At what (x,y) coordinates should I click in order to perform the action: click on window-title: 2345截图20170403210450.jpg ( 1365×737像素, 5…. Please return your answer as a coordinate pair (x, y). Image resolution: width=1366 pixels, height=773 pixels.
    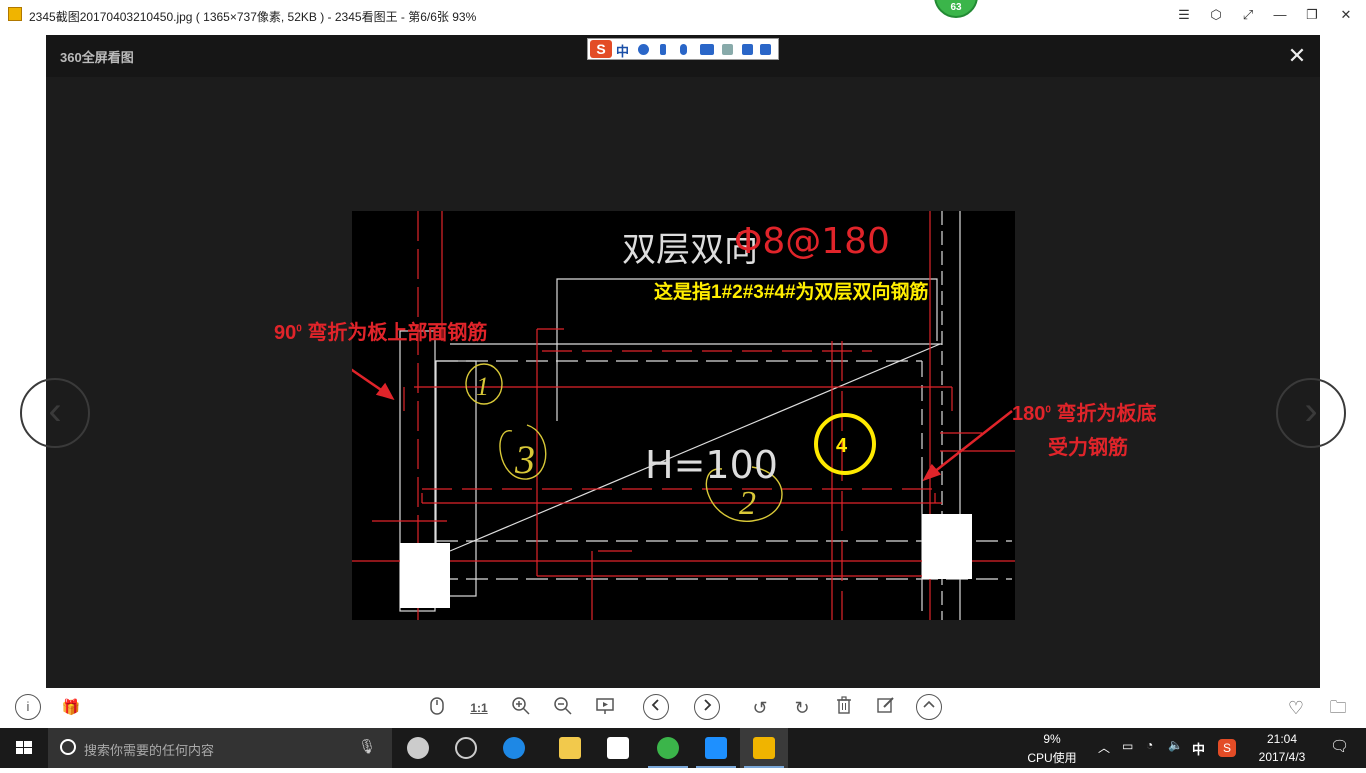
    Looking at the image, I should click on (253, 17).